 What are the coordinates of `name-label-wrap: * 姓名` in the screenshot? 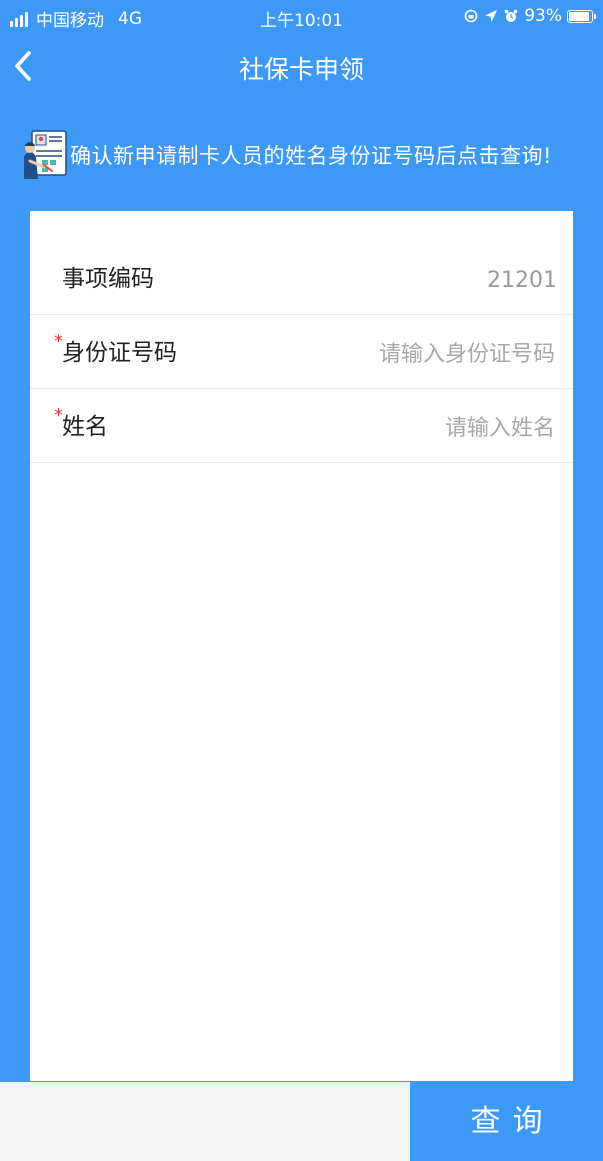 It's located at (81, 423).